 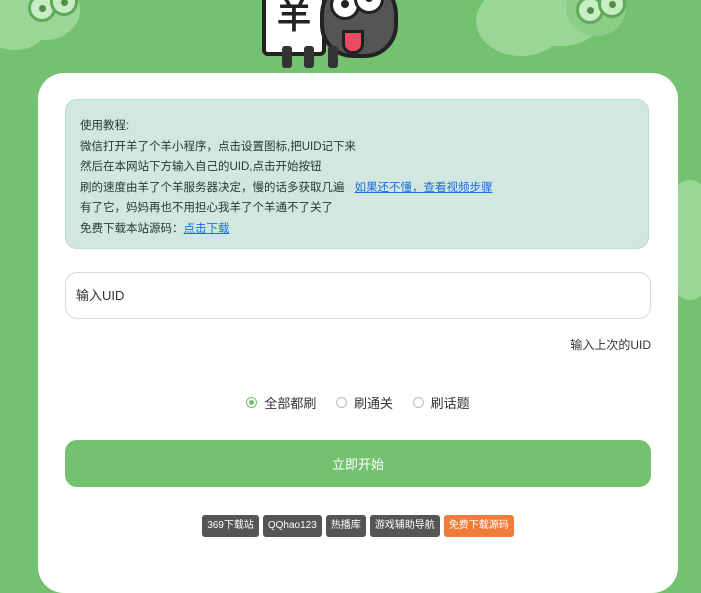 I want to click on notice-line-with-link: 免费下载本站源码：点击下载, so click(x=357, y=229).